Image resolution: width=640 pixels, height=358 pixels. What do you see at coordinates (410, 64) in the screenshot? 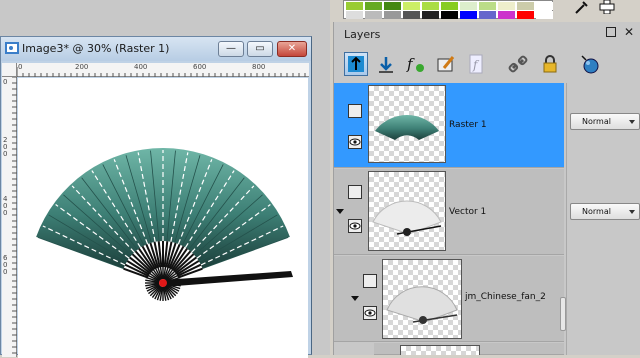
I see `svg-text: f` at bounding box center [410, 64].